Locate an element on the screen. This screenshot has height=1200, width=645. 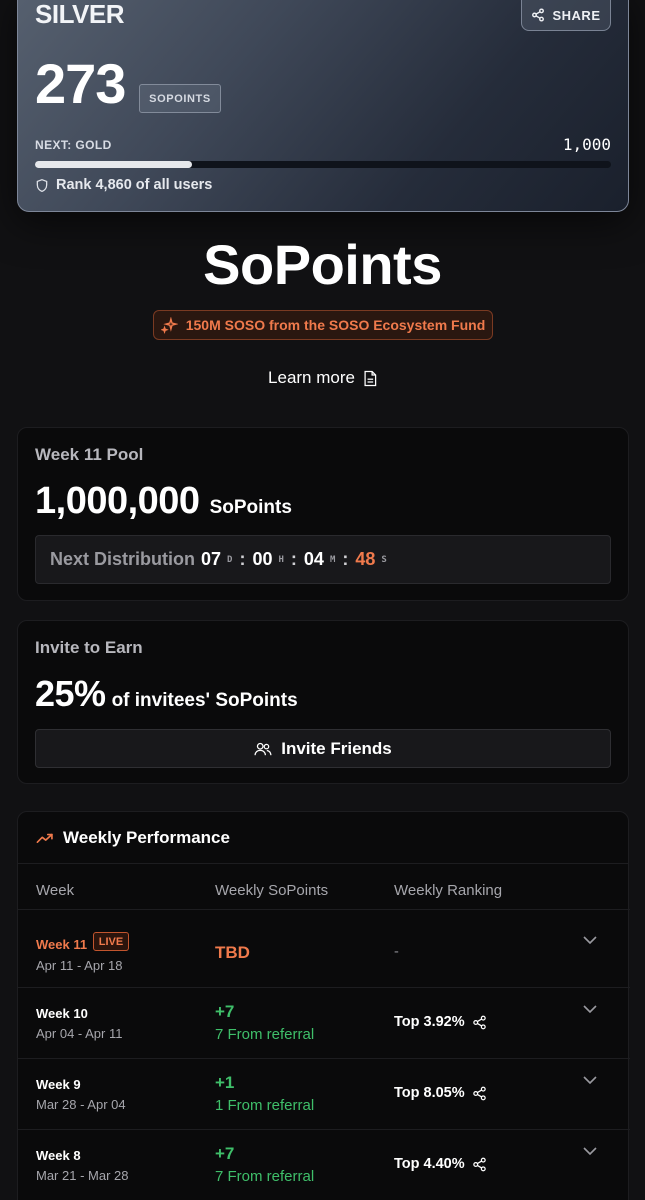
invite-friends-label: Invite Friends is located at coordinates (336, 748).